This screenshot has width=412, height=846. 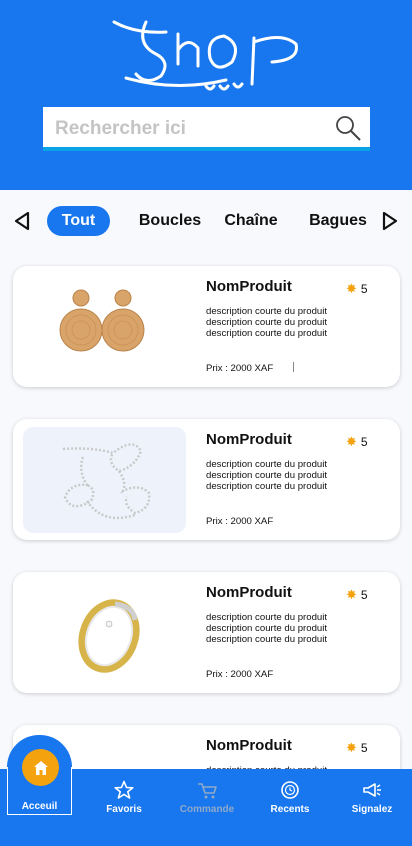 I want to click on search-bar, so click(x=206, y=129).